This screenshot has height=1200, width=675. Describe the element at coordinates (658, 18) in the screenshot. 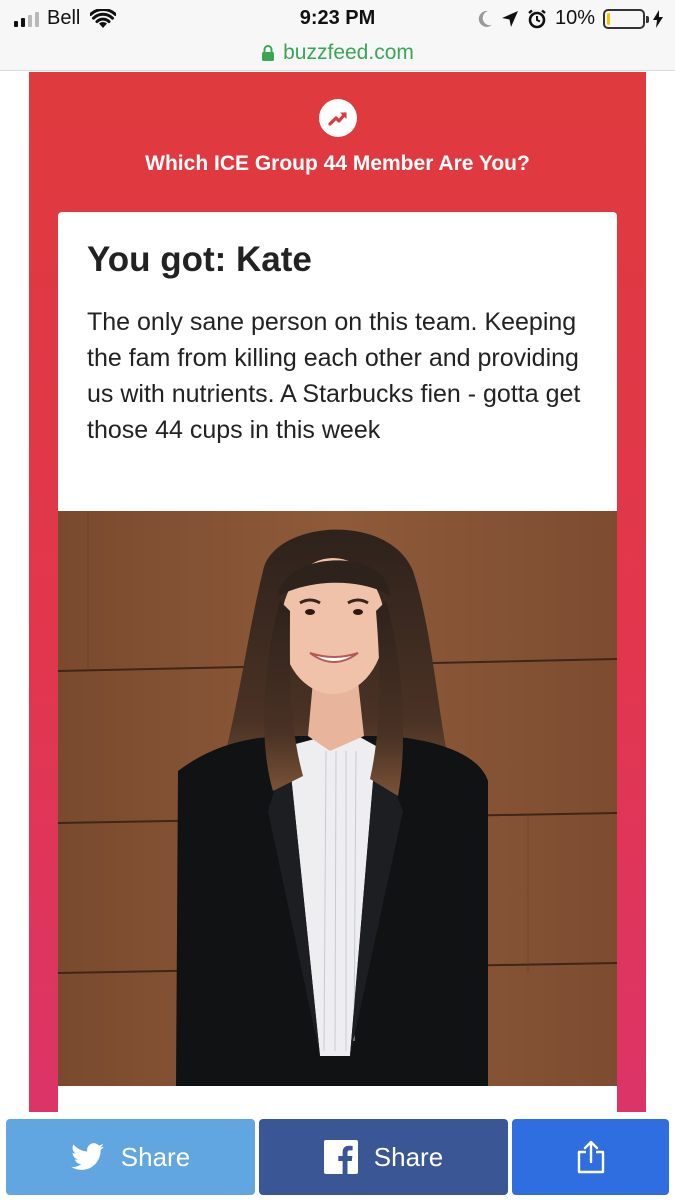

I see `charging-bolt-icon` at that location.